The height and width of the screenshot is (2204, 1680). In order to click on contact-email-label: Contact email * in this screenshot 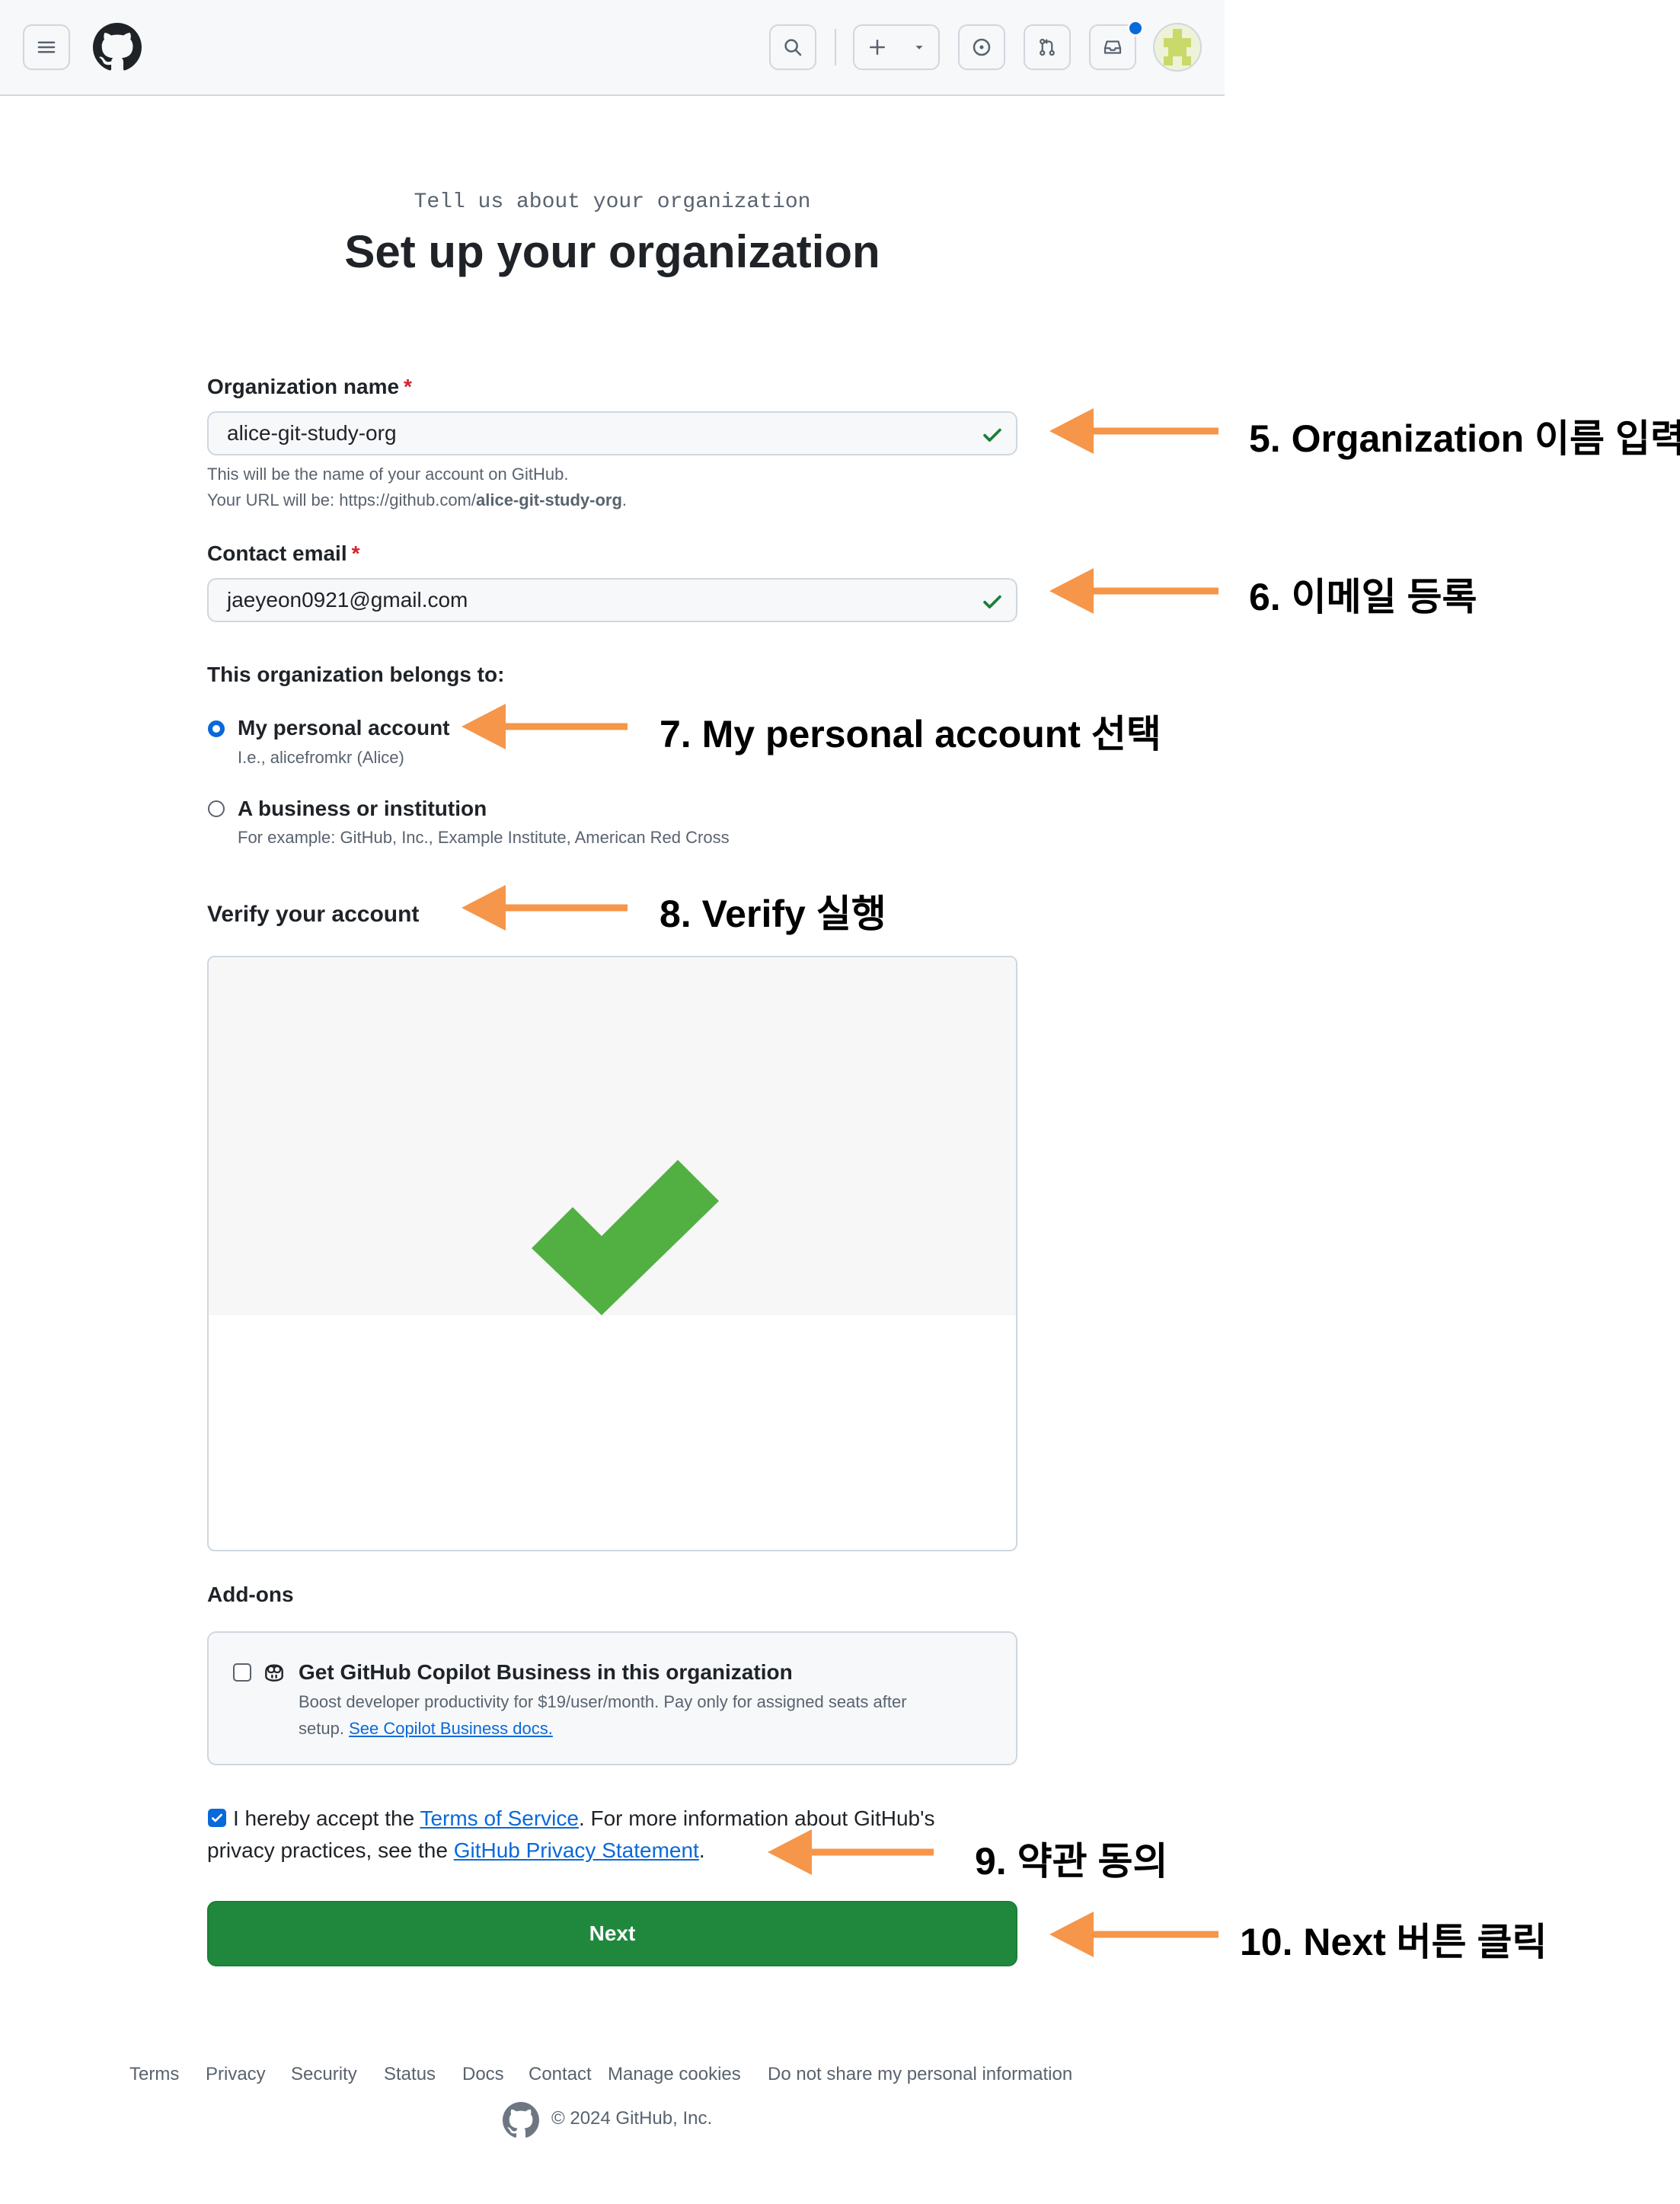, I will do `click(283, 553)`.